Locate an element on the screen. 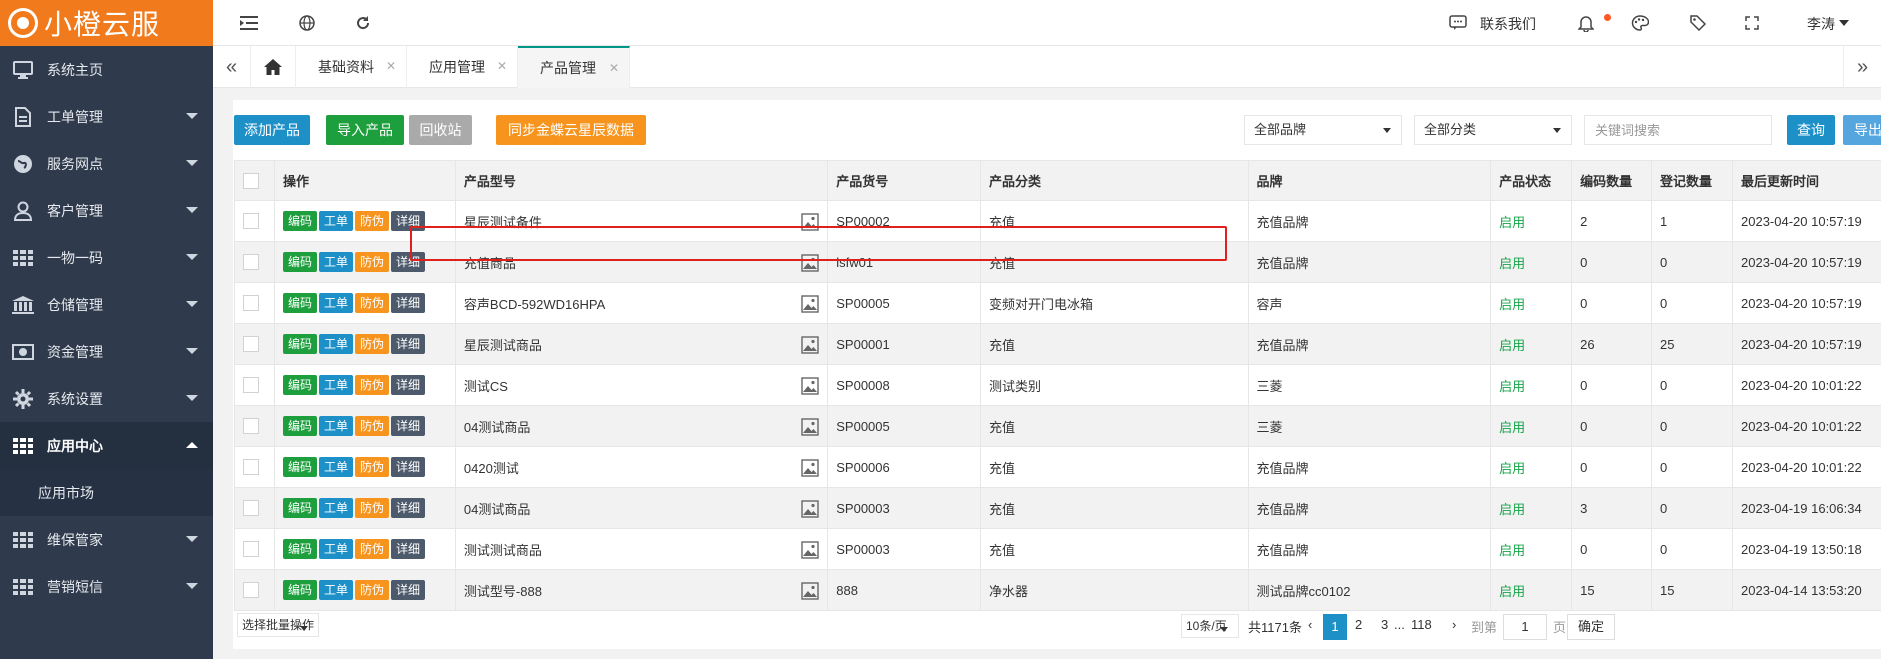 The width and height of the screenshot is (1881, 659). refresh-icon is located at coordinates (363, 23).